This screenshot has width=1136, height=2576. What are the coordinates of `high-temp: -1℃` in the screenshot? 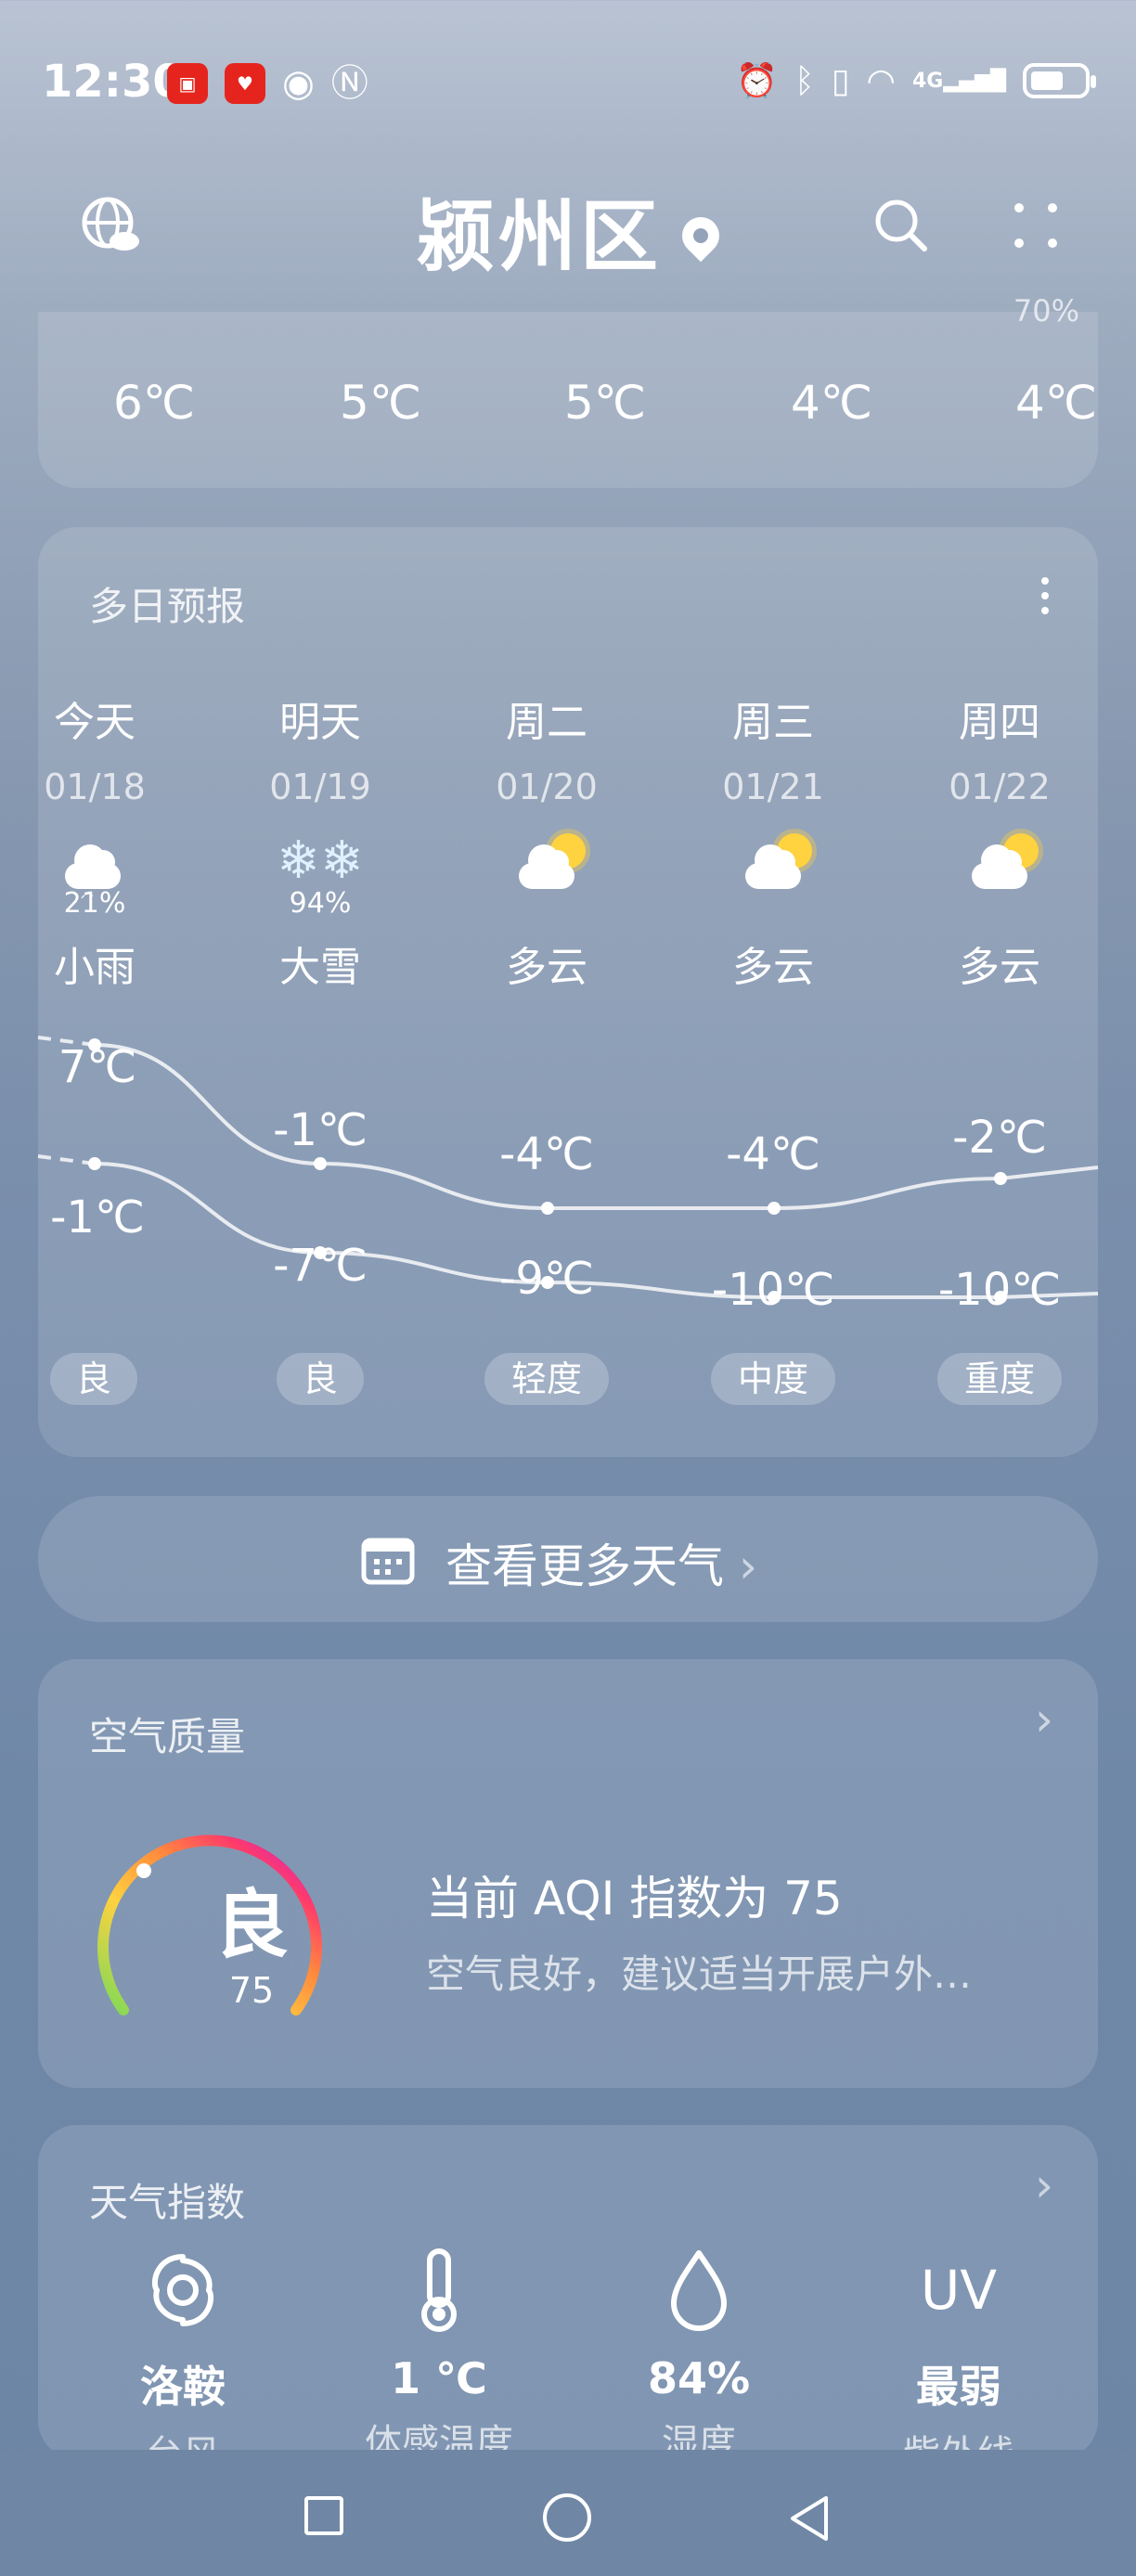 It's located at (320, 1130).